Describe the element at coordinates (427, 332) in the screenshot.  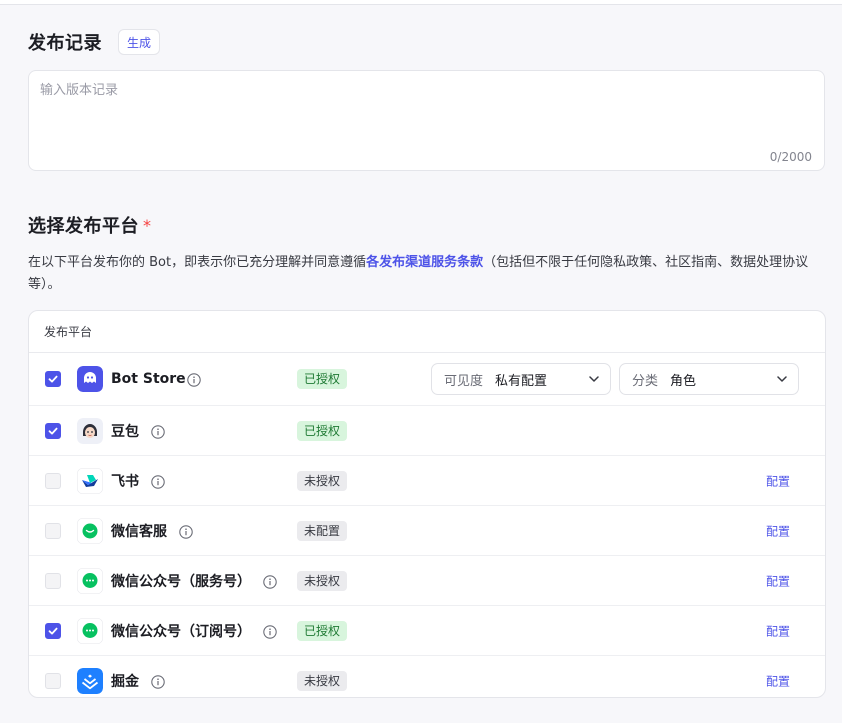
I see `table-header: 发布平台` at that location.